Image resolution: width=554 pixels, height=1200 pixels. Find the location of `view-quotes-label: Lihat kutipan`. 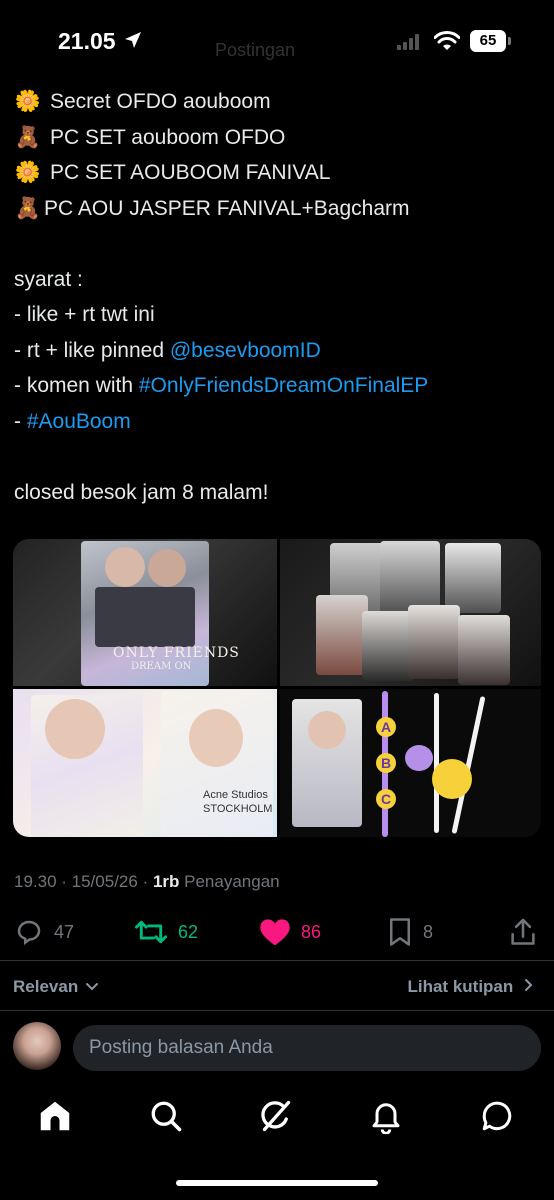

view-quotes-label: Lihat kutipan is located at coordinates (460, 986).